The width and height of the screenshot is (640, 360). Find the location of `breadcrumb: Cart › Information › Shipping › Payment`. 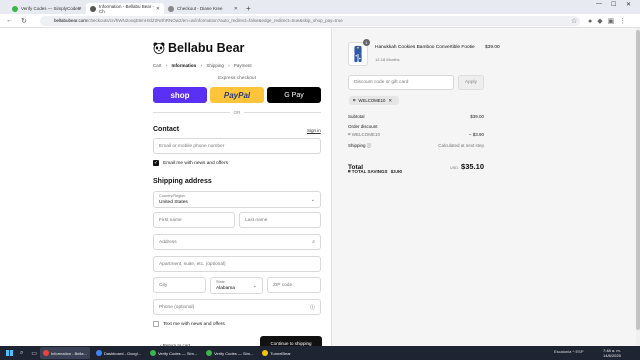

breadcrumb: Cart › Information › Shipping › Payment is located at coordinates (202, 65).